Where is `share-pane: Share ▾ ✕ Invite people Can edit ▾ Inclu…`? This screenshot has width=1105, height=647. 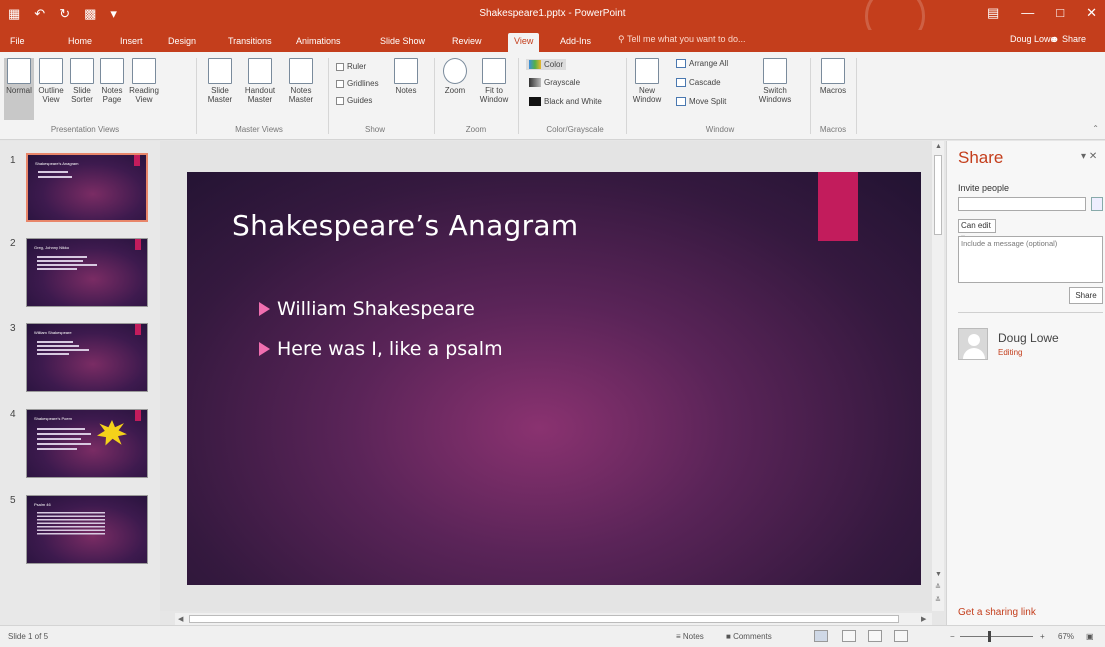 share-pane: Share ▾ ✕ Invite people Can edit ▾ Inclu… is located at coordinates (1025, 383).